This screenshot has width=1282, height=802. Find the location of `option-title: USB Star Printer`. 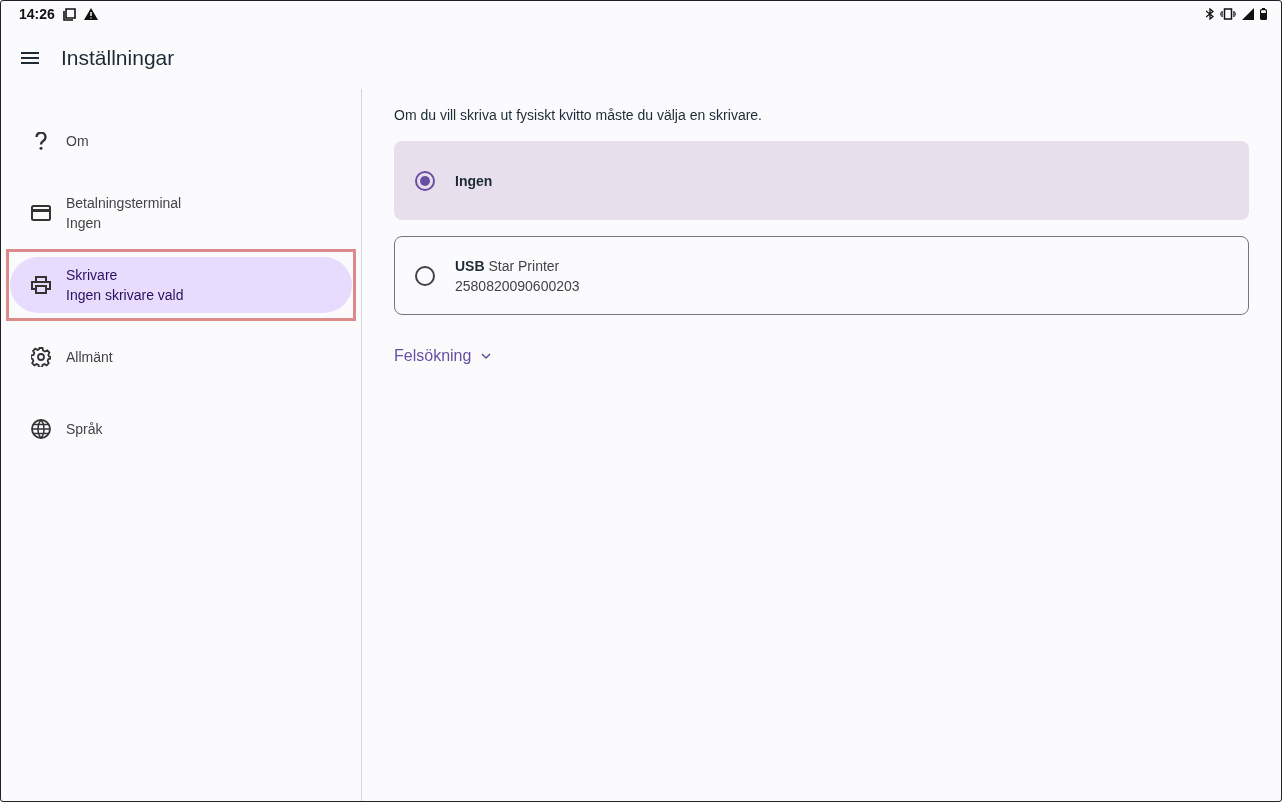

option-title: USB Star Printer is located at coordinates (508, 266).